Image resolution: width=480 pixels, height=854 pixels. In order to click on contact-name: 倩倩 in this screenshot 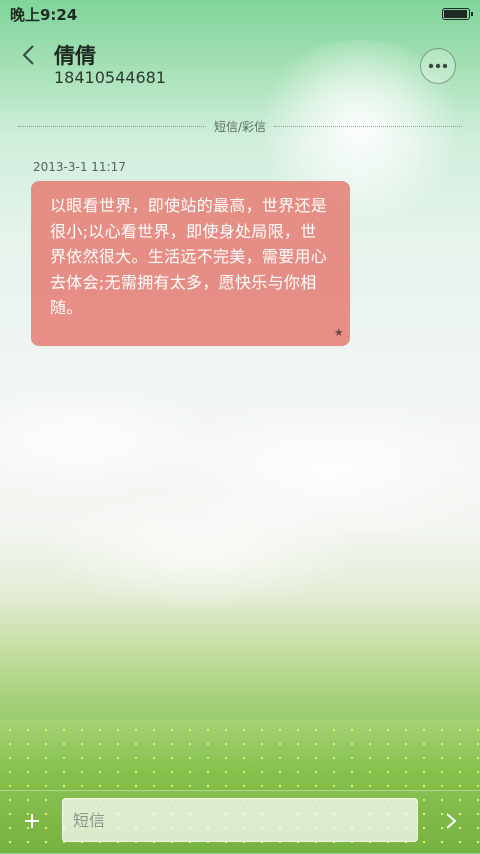, I will do `click(75, 56)`.